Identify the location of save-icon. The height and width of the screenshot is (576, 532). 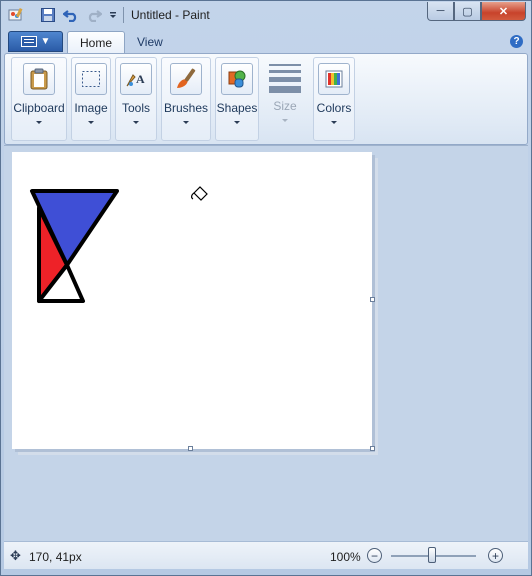
(48, 15).